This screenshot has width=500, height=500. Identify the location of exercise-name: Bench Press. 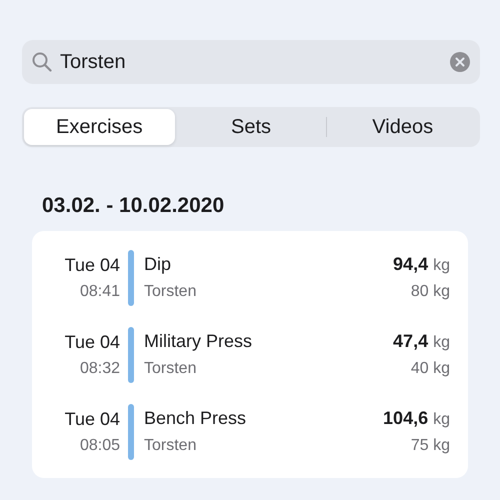
(196, 418).